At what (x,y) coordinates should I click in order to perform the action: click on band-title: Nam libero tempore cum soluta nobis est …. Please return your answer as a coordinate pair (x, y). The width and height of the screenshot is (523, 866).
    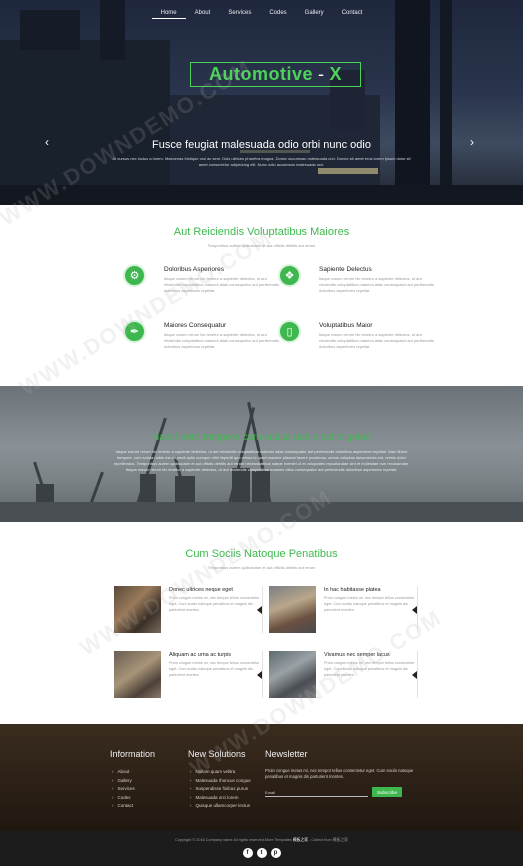
    Looking at the image, I should click on (261, 437).